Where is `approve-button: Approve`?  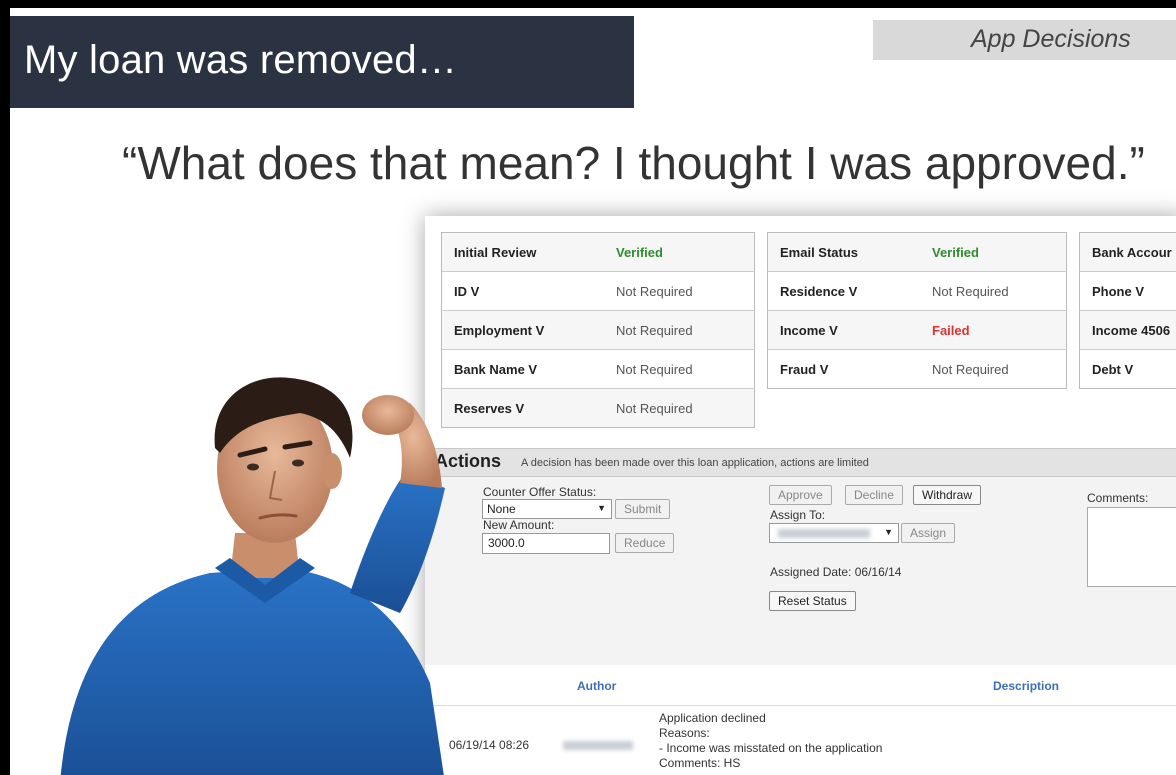
approve-button: Approve is located at coordinates (800, 495).